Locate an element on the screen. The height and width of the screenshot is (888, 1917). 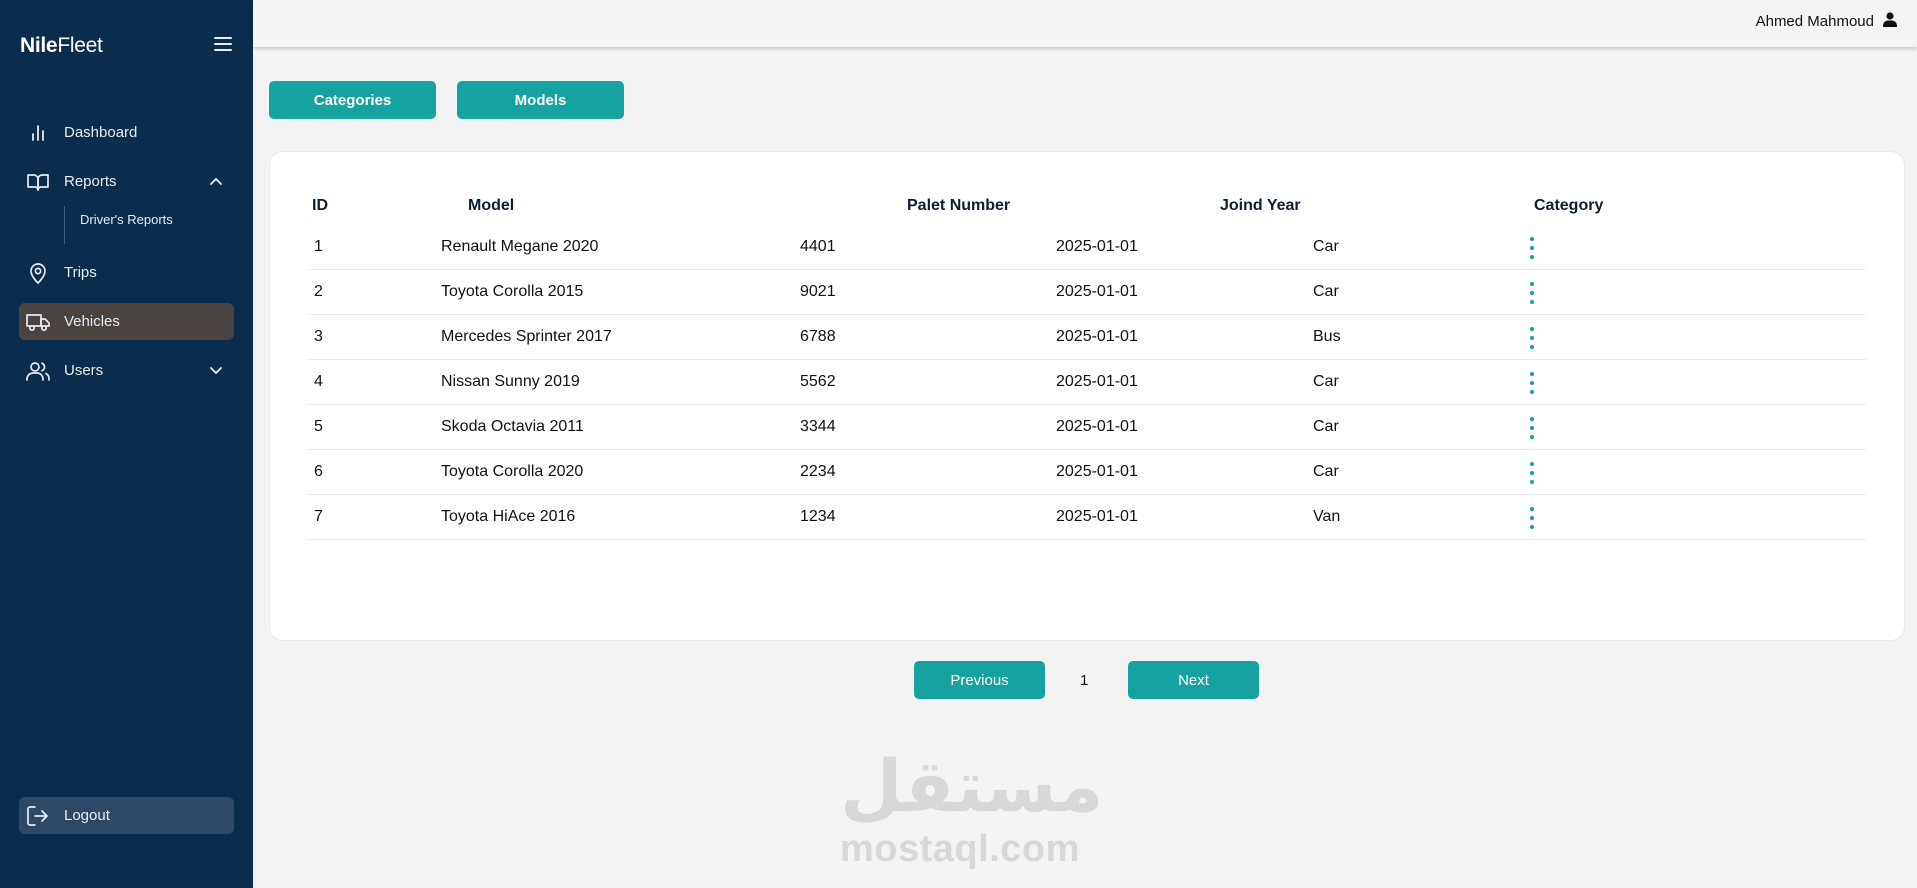
cell-plate-number: 5562 is located at coordinates (818, 381).